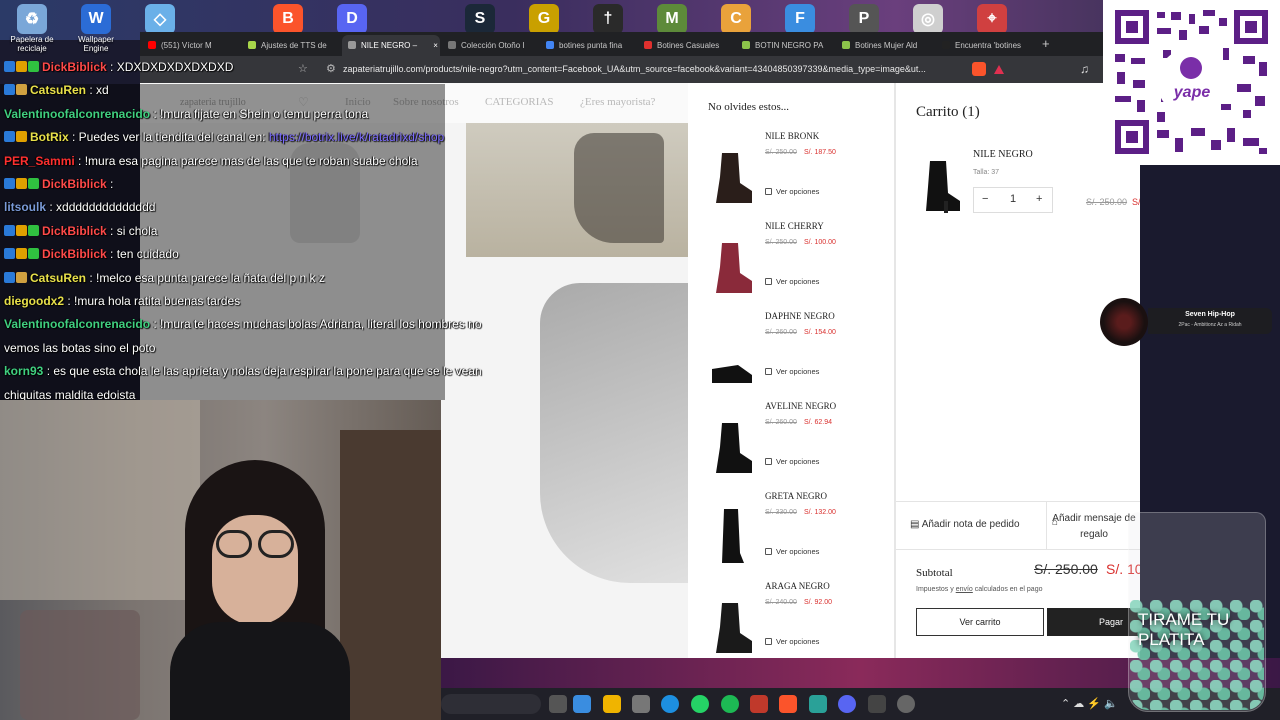 The image size is (1280, 720). I want to click on product-name: DAPHNE NEGRO, so click(800, 316).